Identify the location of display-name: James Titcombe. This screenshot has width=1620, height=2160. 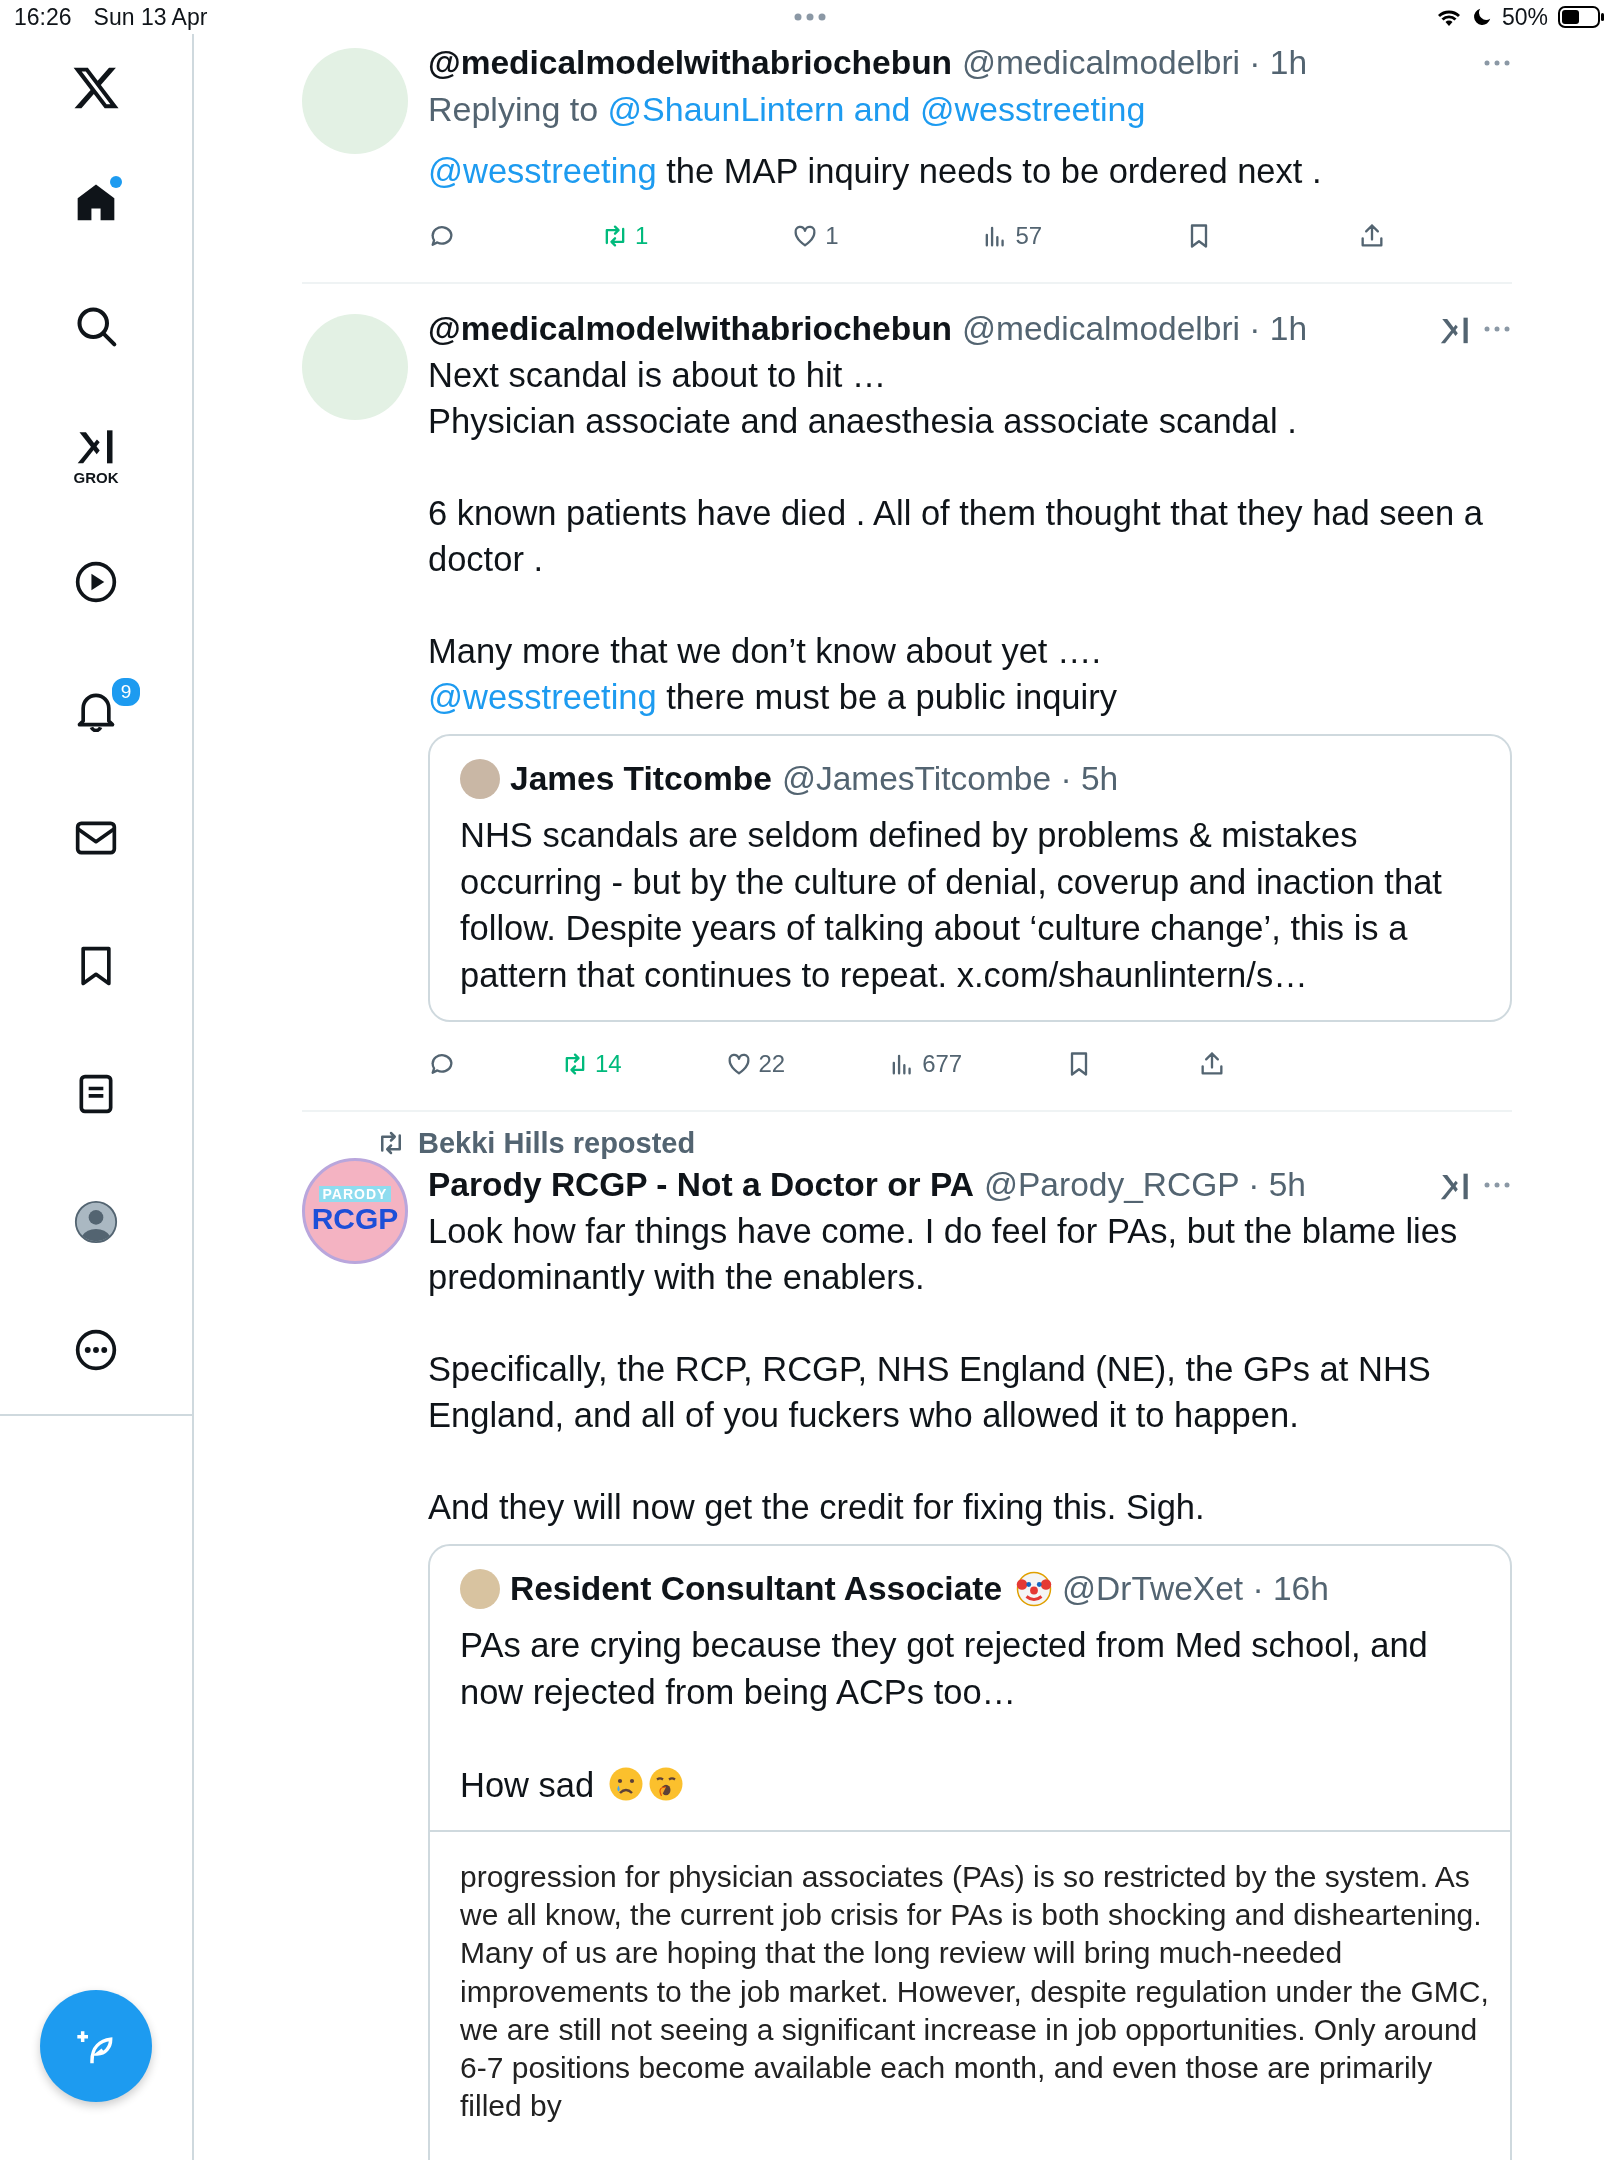
(641, 779).